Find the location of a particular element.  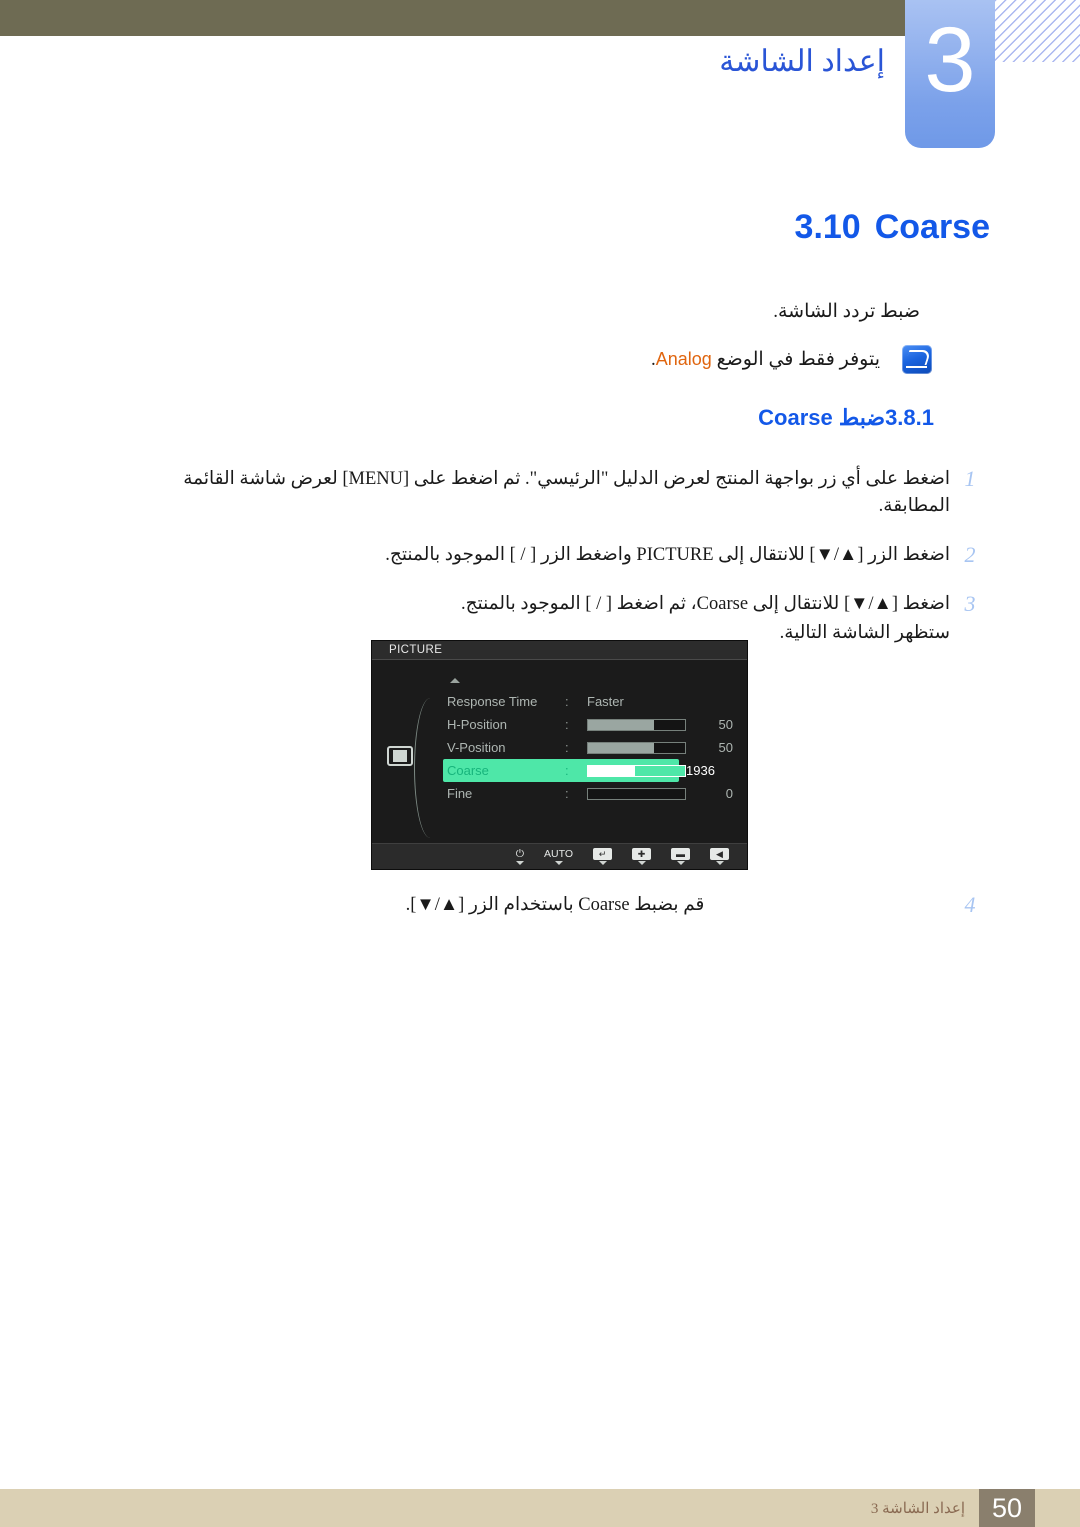

osd-row-label: Fine is located at coordinates (460, 793).